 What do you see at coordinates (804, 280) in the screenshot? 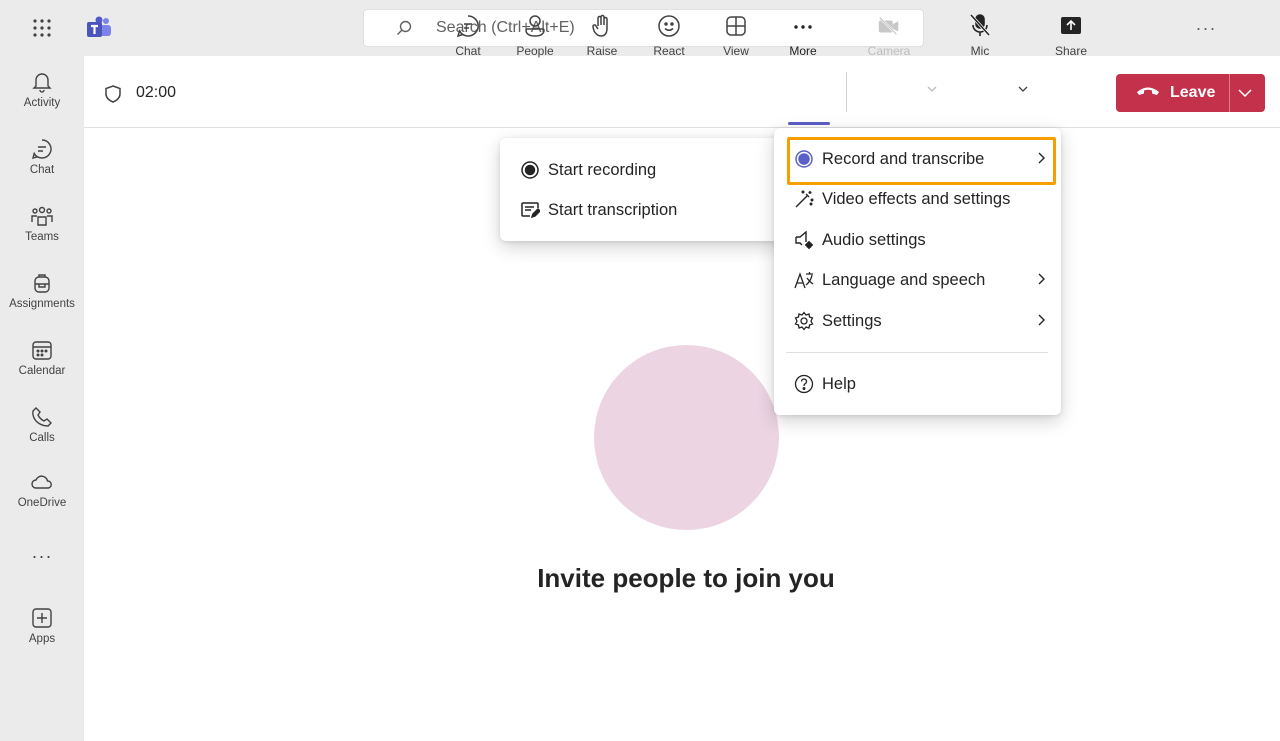
I see `language-icon` at bounding box center [804, 280].